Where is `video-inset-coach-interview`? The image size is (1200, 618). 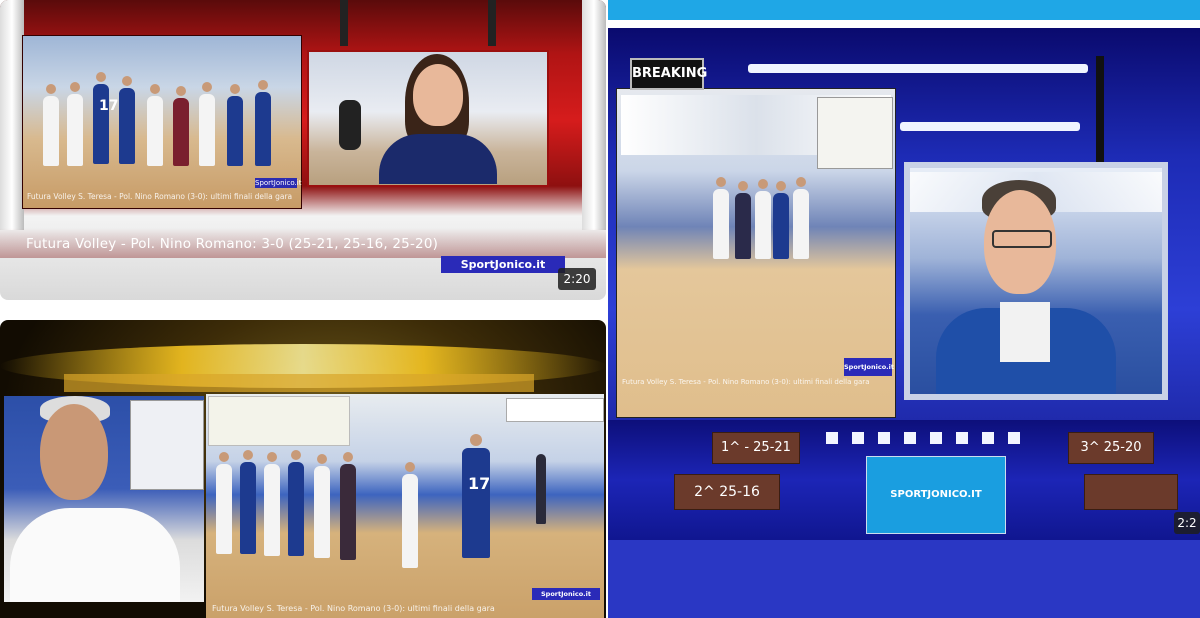 video-inset-coach-interview is located at coordinates (1036, 281).